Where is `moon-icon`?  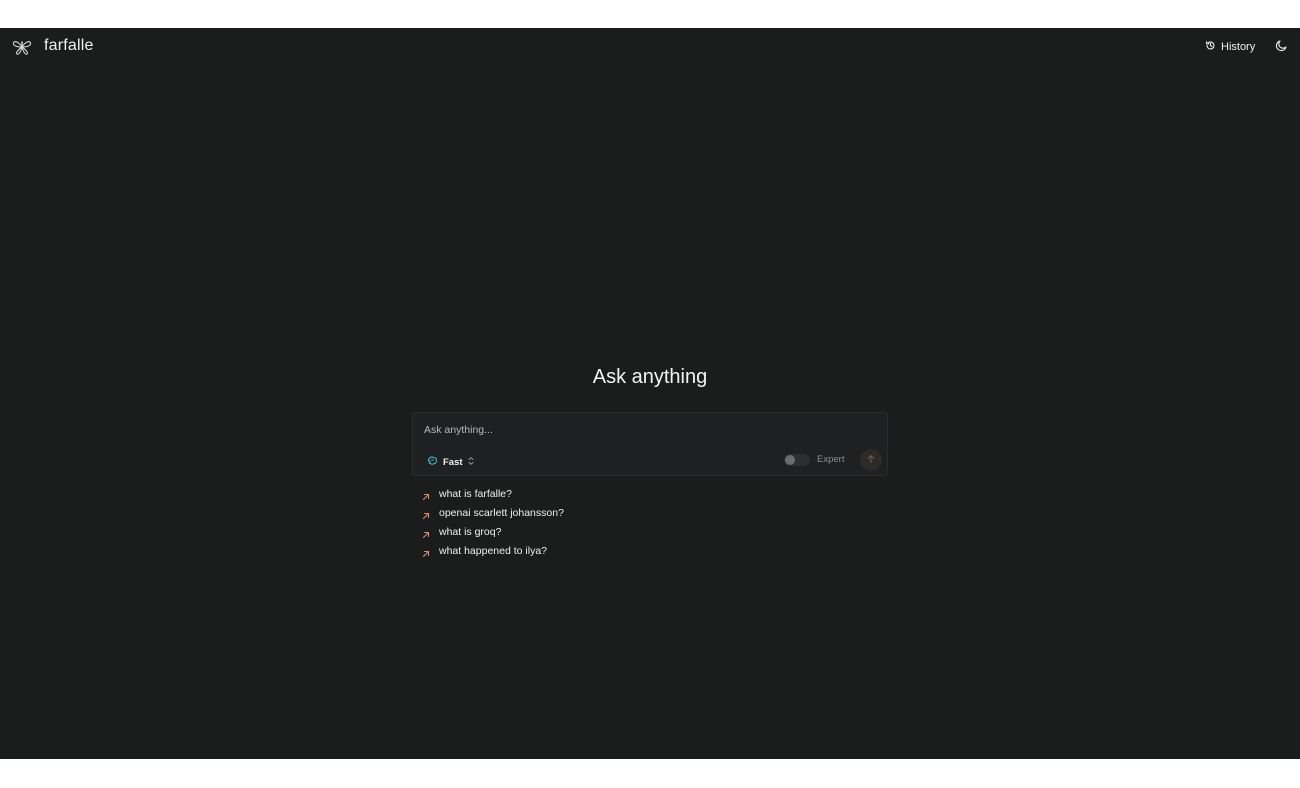 moon-icon is located at coordinates (1282, 46).